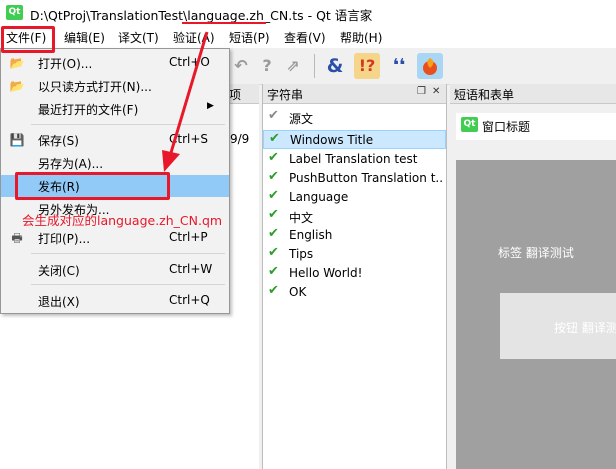  I want to click on form-title: 窗口标题, so click(506, 127).